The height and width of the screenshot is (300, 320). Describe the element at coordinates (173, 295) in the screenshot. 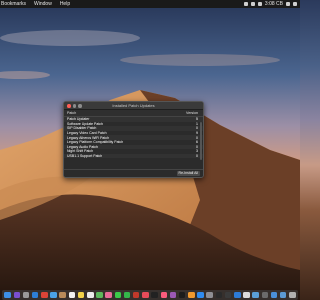

I see `podcasts-icon` at that location.